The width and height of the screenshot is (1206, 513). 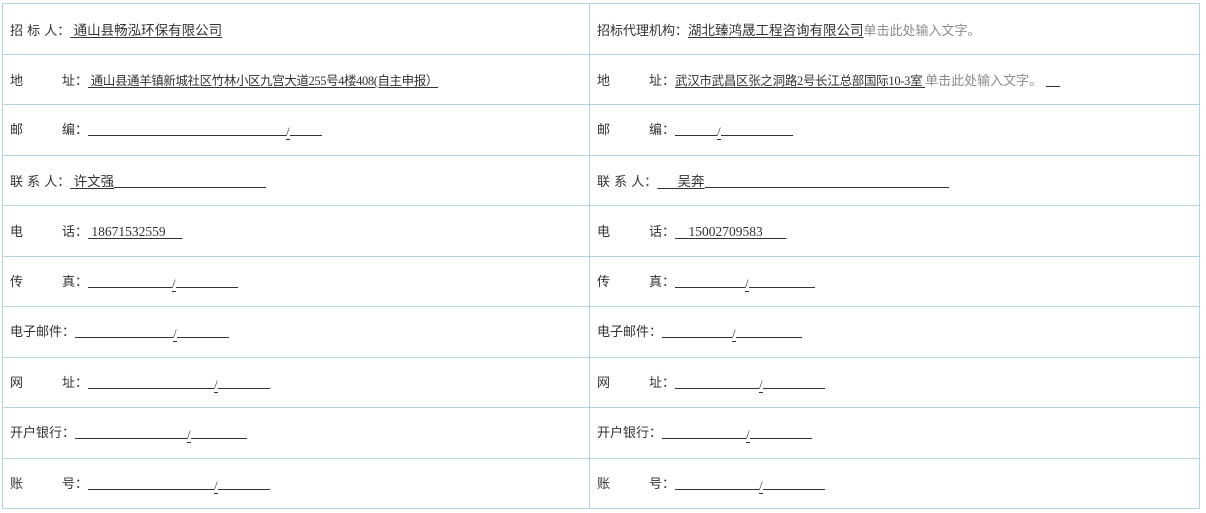 I want to click on agency-phone-value: 15002709583, so click(x=730, y=231).